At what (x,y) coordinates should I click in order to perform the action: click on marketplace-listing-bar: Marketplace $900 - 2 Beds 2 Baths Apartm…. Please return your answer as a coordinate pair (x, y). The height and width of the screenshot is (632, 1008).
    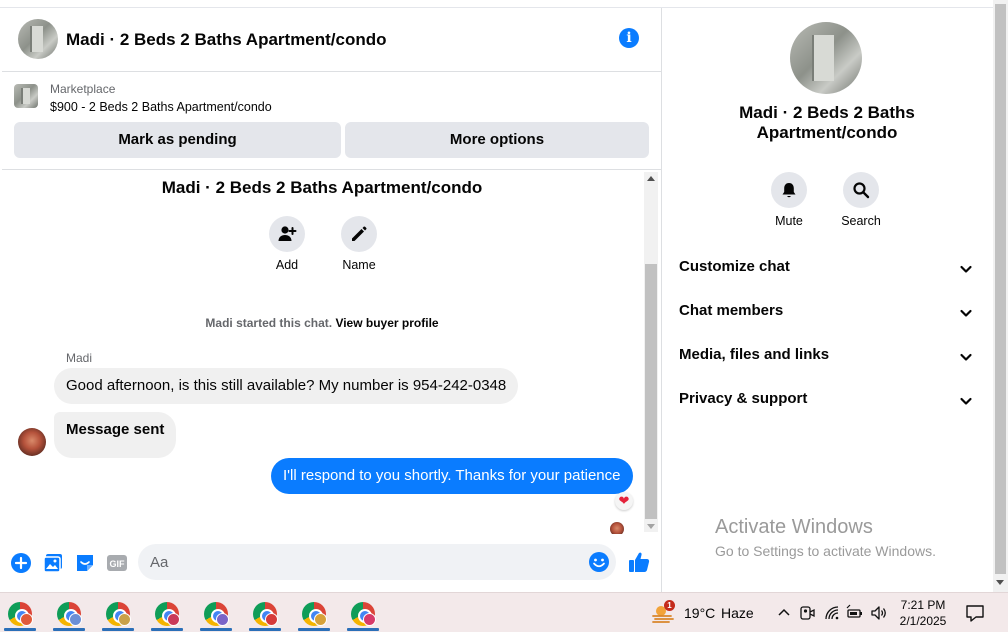
    Looking at the image, I should click on (332, 121).